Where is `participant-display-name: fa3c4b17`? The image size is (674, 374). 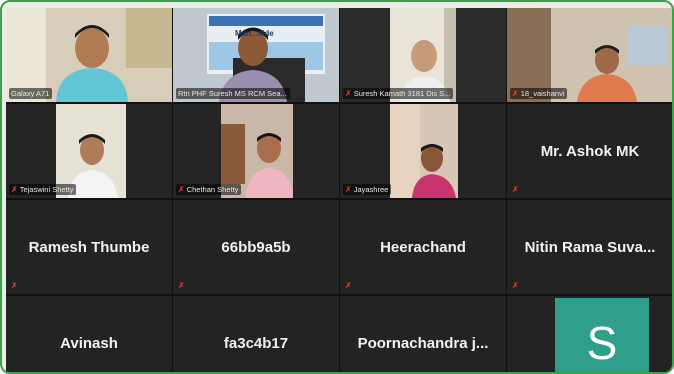
participant-display-name: fa3c4b17 is located at coordinates (256, 343).